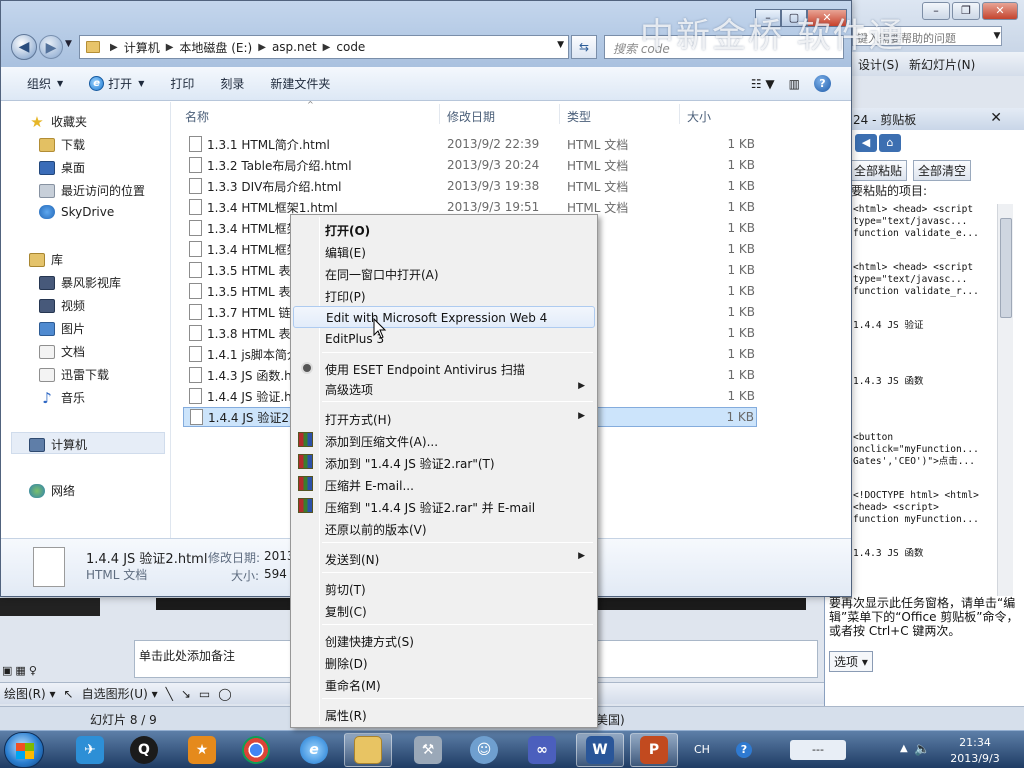 The height and width of the screenshot is (768, 1024). Describe the element at coordinates (74, 374) in the screenshot. I see `nav-item-xunlei: 迅雷下载` at that location.